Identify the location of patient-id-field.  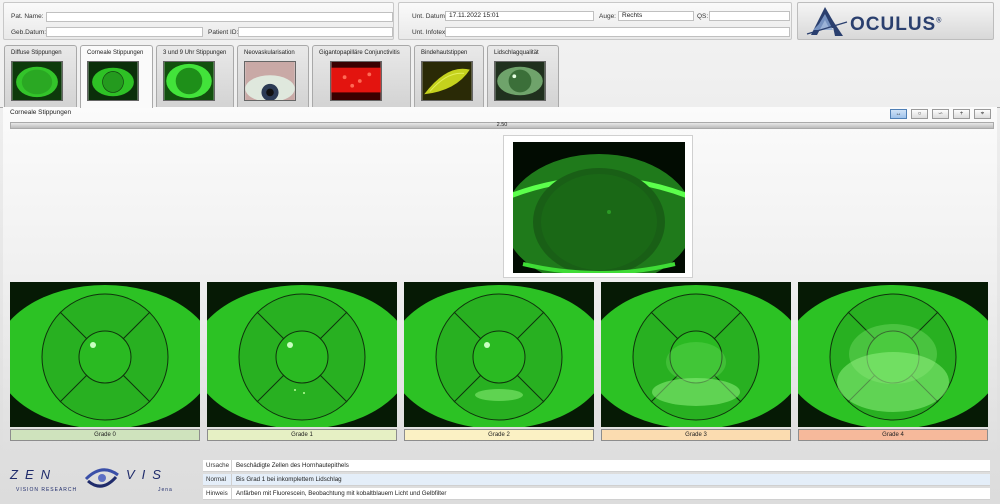
(315, 32).